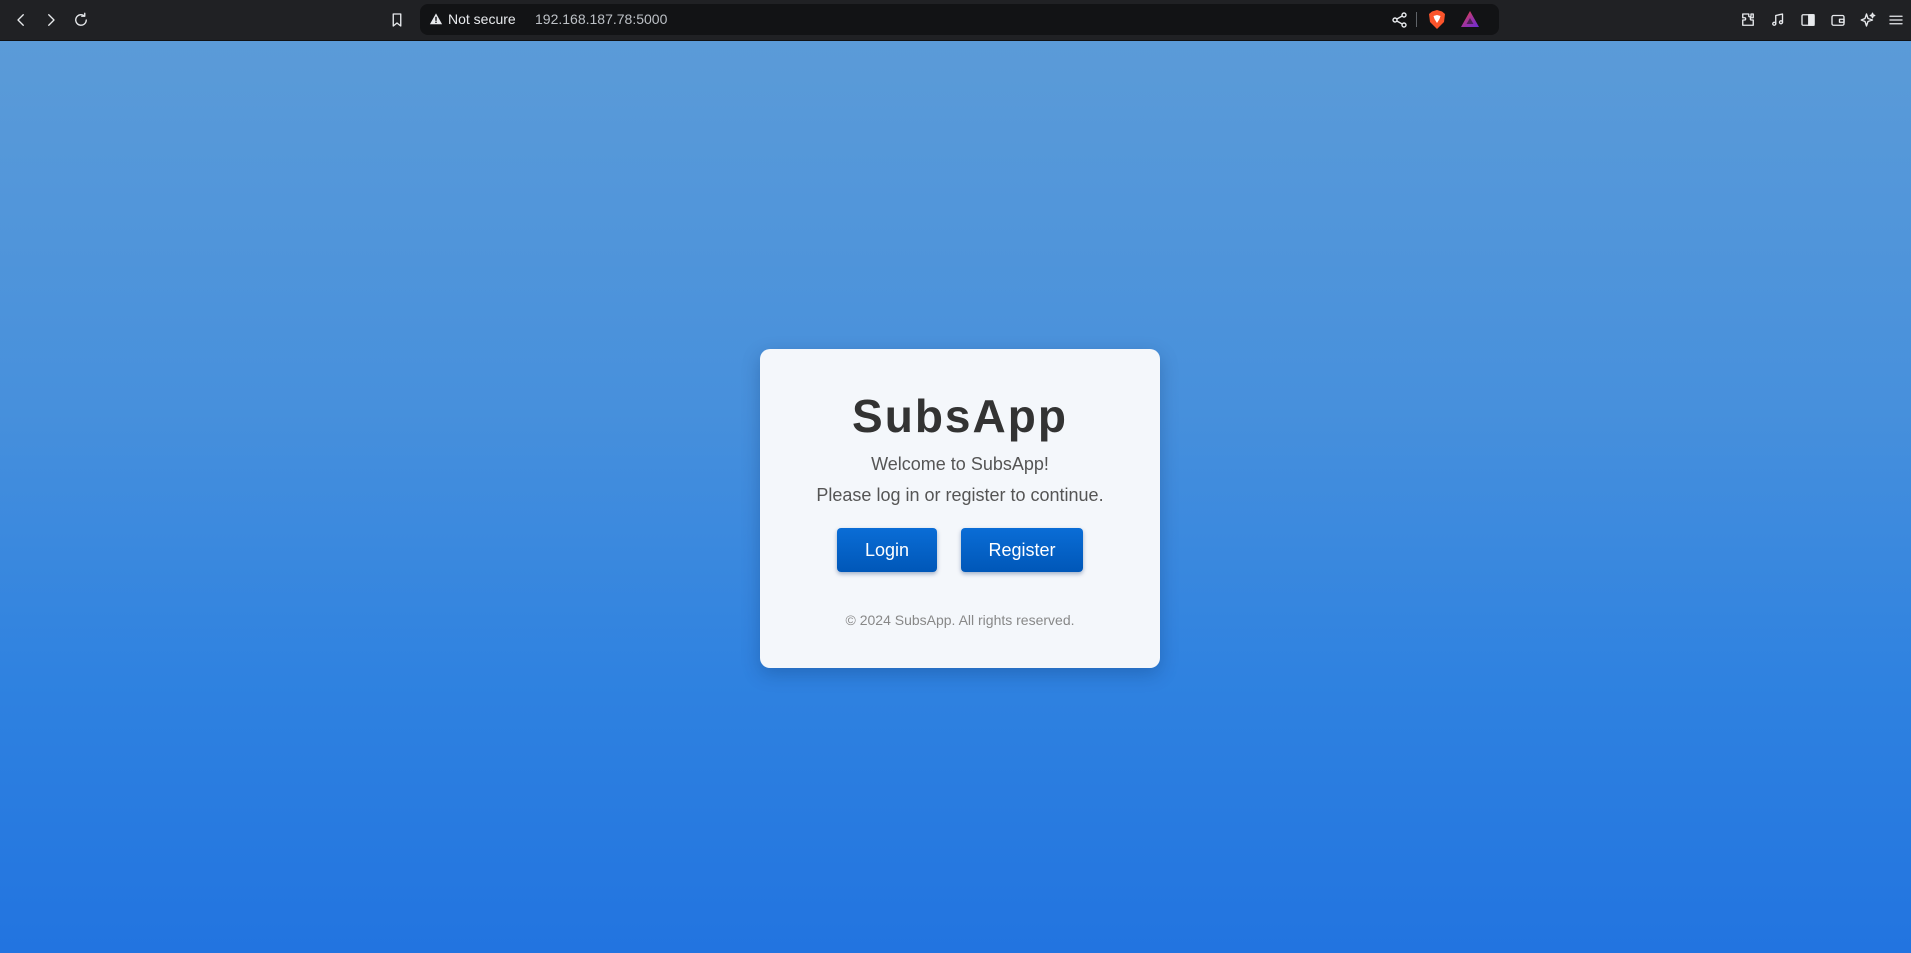 This screenshot has width=1911, height=953. What do you see at coordinates (1896, 20) in the screenshot?
I see `menu-icon` at bounding box center [1896, 20].